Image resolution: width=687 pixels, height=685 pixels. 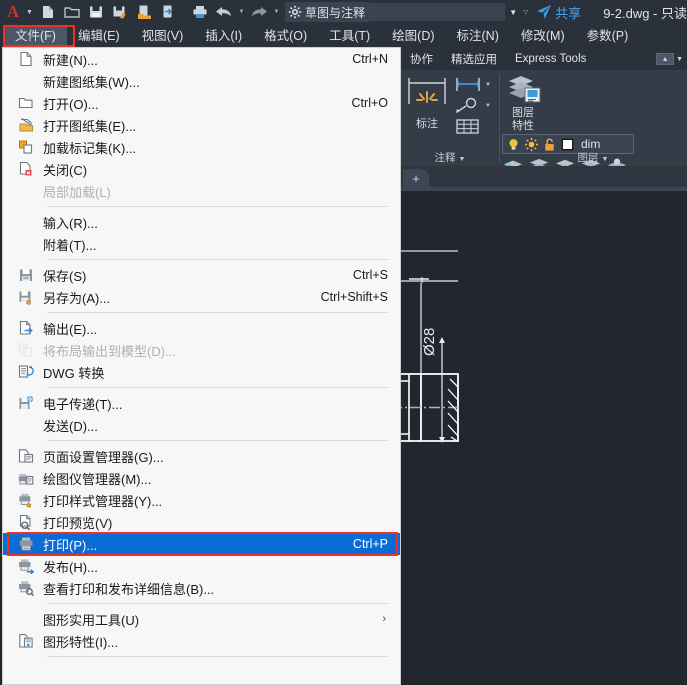 I want to click on leader-icon, so click(x=468, y=106).